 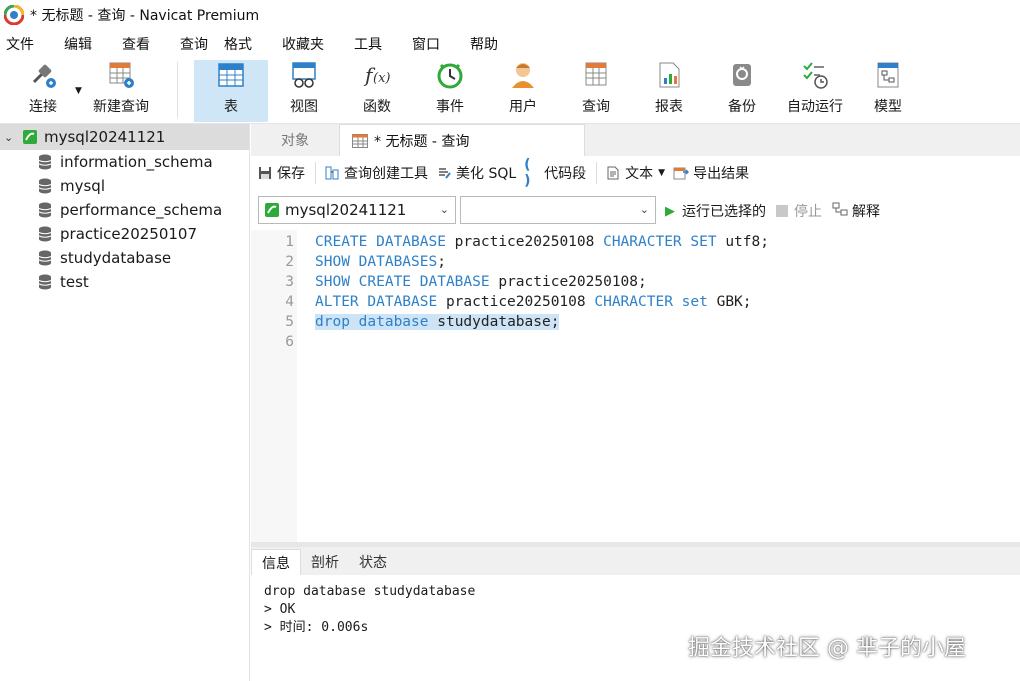 I want to click on query-button: 查询, so click(x=596, y=91).